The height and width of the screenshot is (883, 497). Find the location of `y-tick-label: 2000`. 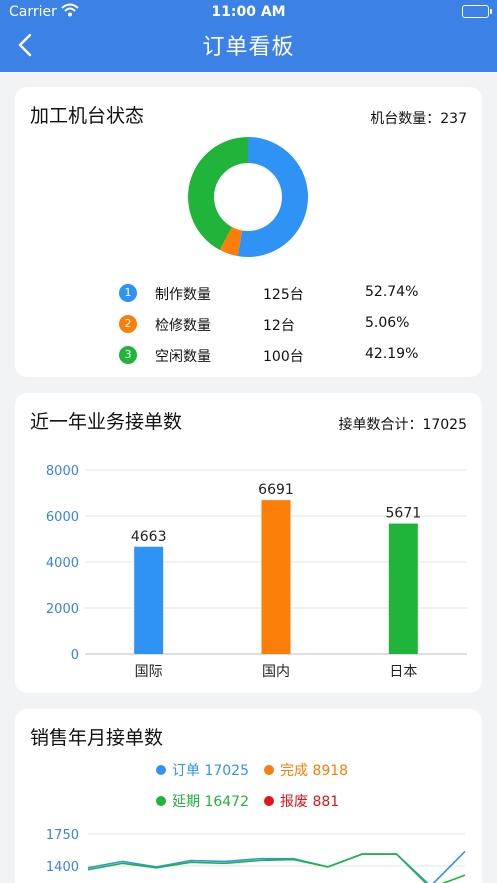

y-tick-label: 2000 is located at coordinates (62, 609).